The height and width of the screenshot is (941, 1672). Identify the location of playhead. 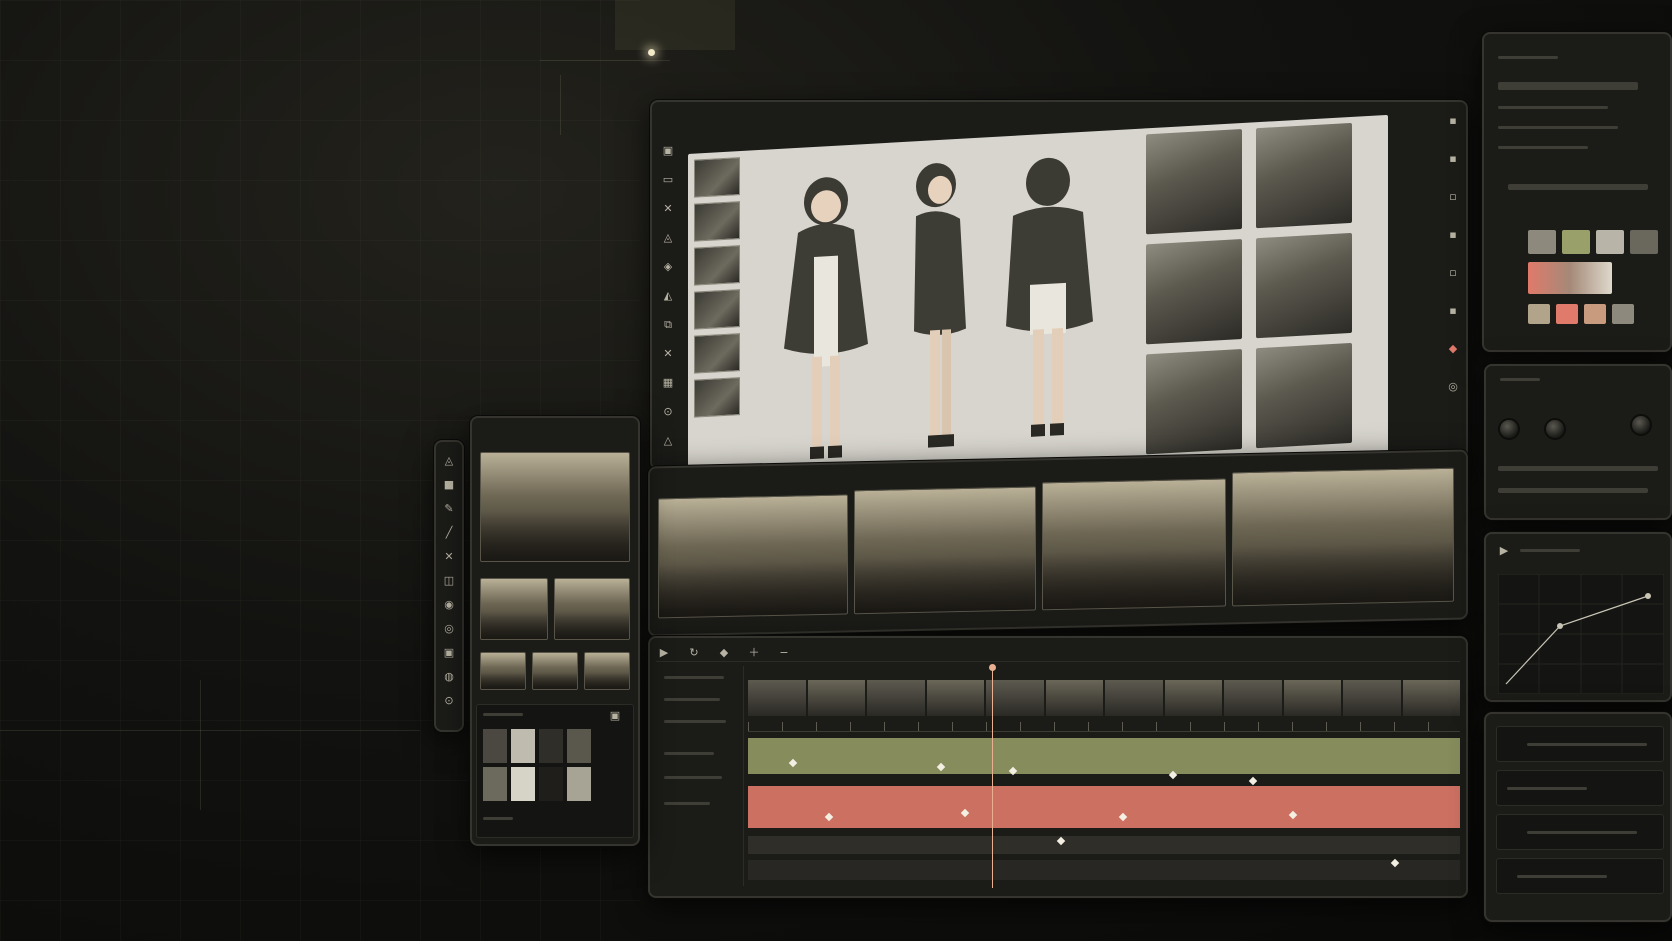
(992, 777).